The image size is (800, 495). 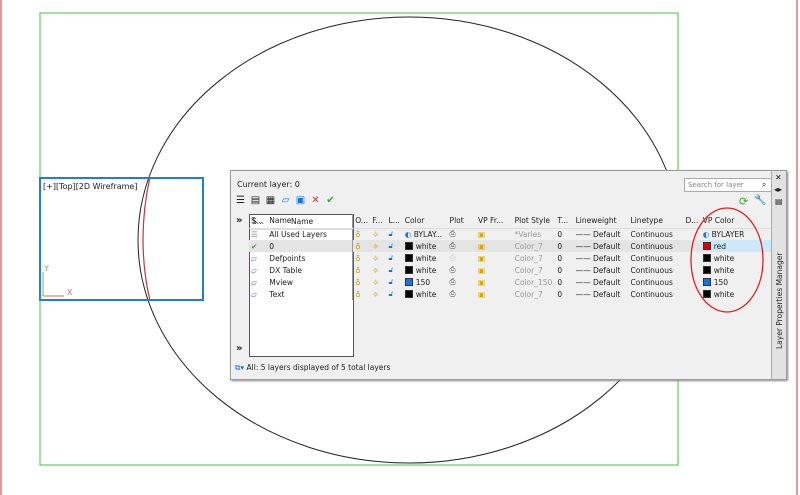 I want to click on properties-icon: ▤, so click(x=779, y=201).